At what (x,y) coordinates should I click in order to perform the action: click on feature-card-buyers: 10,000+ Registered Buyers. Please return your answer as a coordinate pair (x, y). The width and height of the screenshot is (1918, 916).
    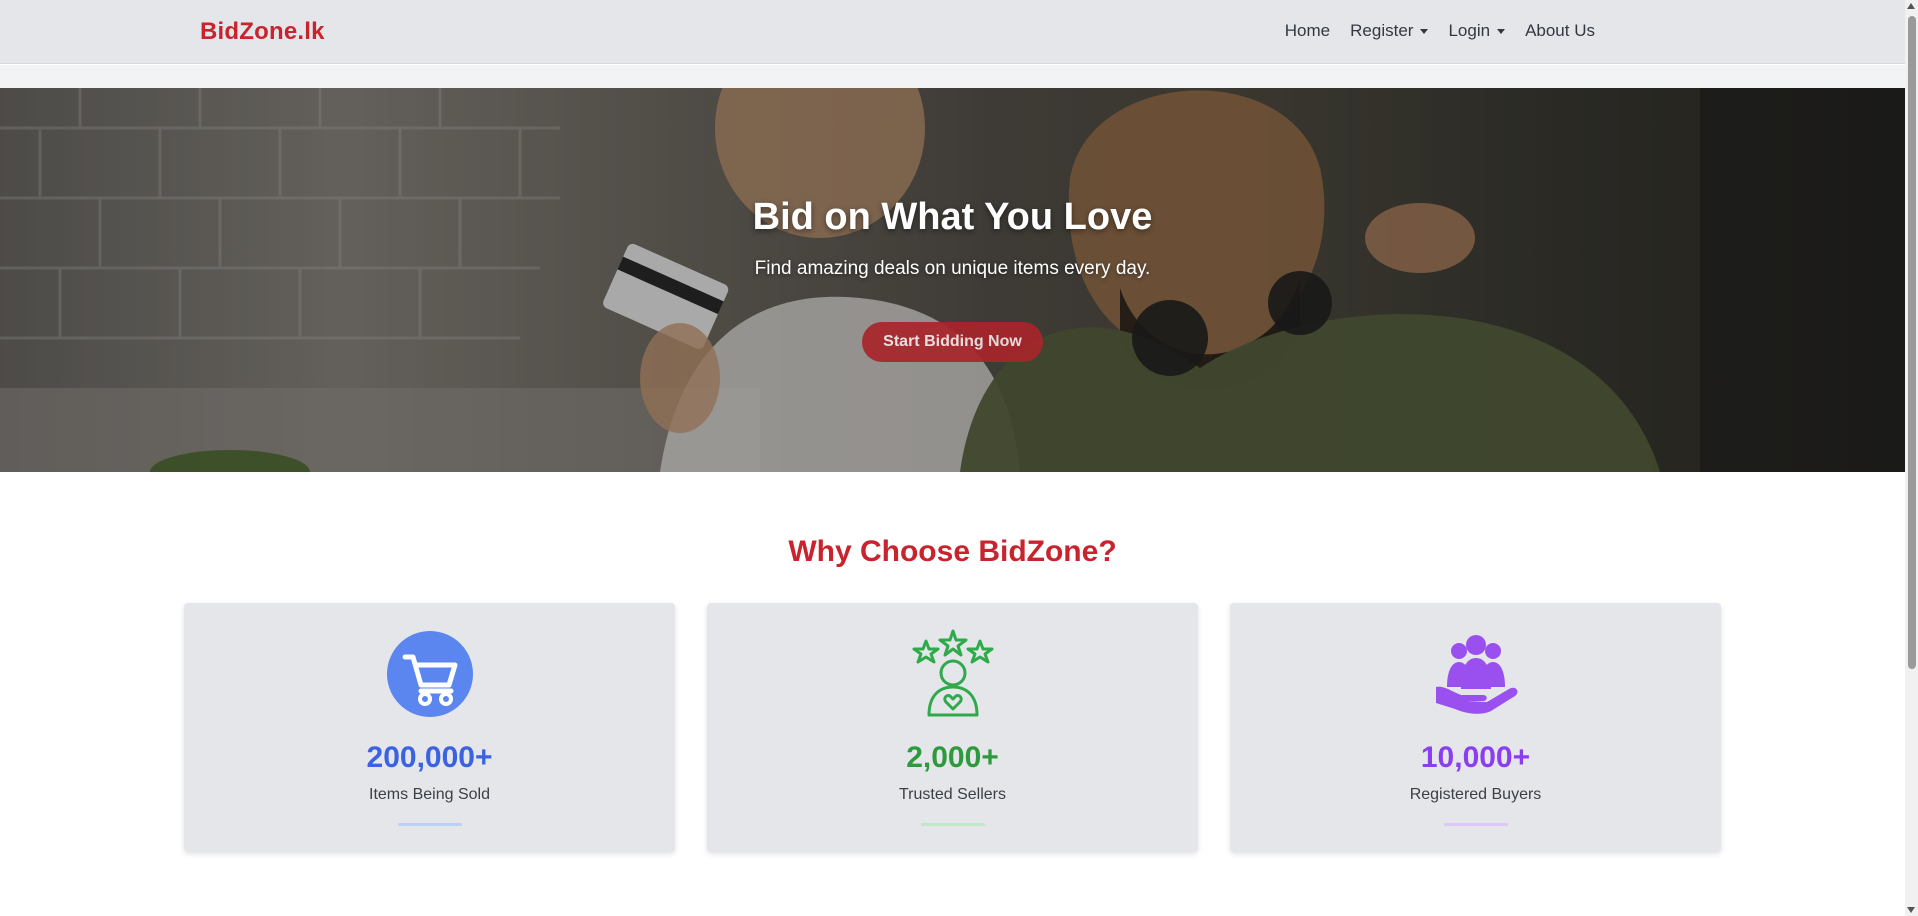
    Looking at the image, I should click on (1475, 727).